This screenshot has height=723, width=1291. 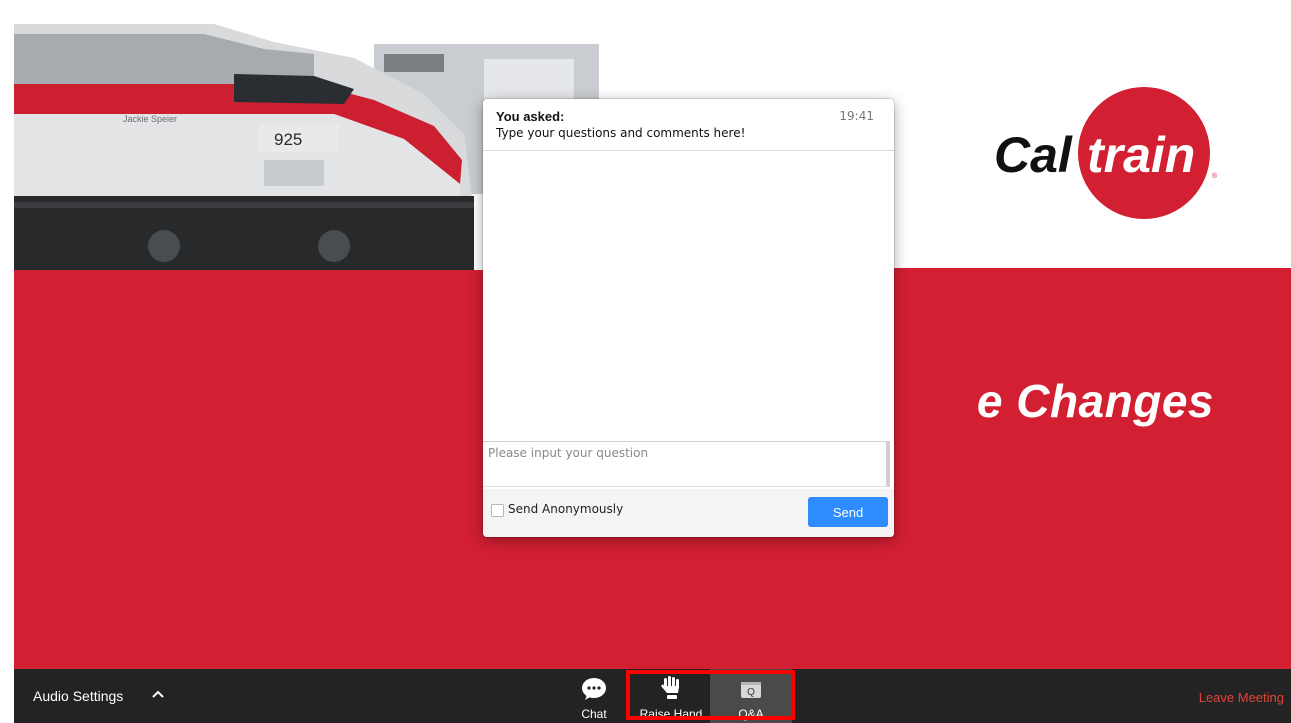 I want to click on train-name-plate: Jackie Speier, so click(x=150, y=119).